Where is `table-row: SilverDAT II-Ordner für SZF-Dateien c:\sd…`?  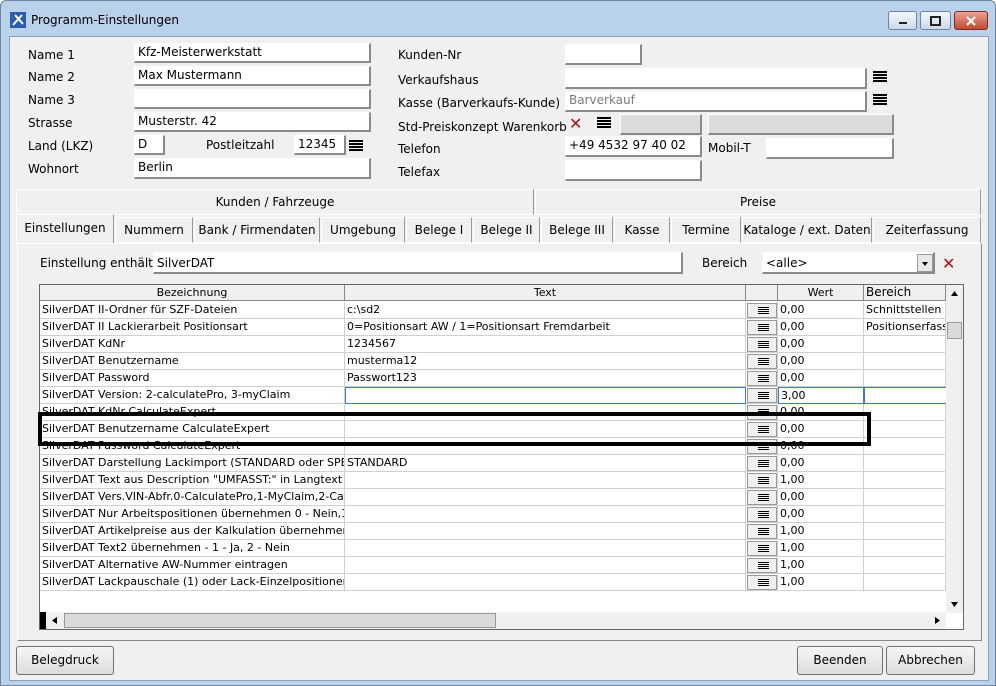
table-row: SilverDAT II-Ordner für SZF-Dateien c:\sd… is located at coordinates (493, 310).